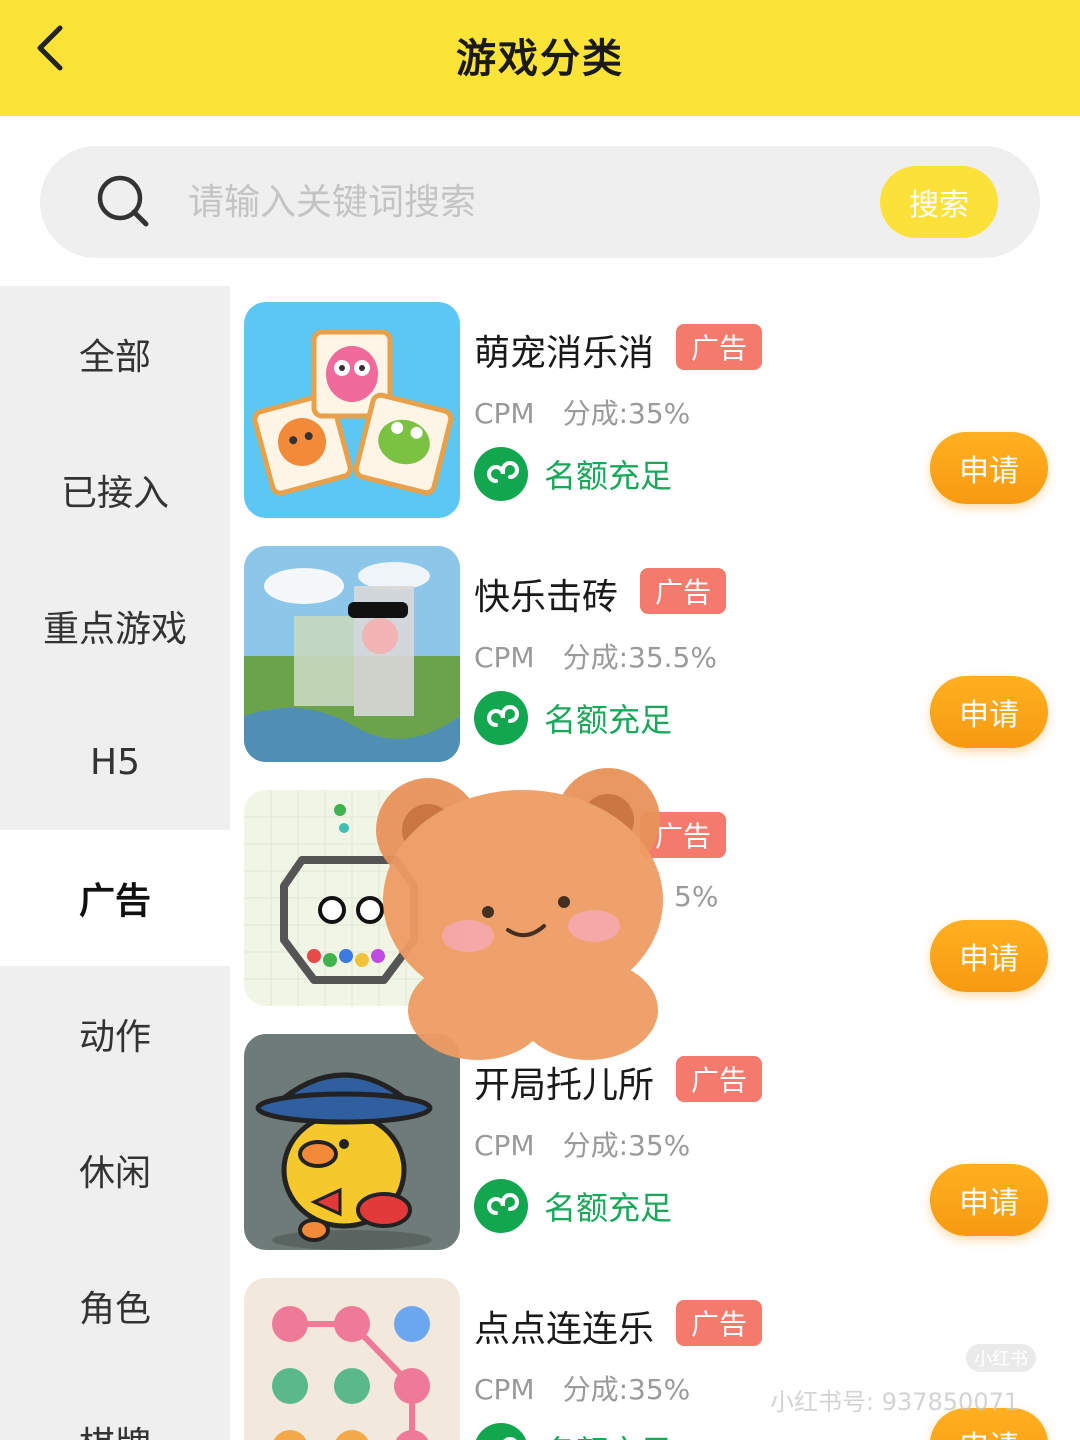 The image size is (1080, 1440). Describe the element at coordinates (115, 1306) in the screenshot. I see `sidebar-item-role: 角色` at that location.